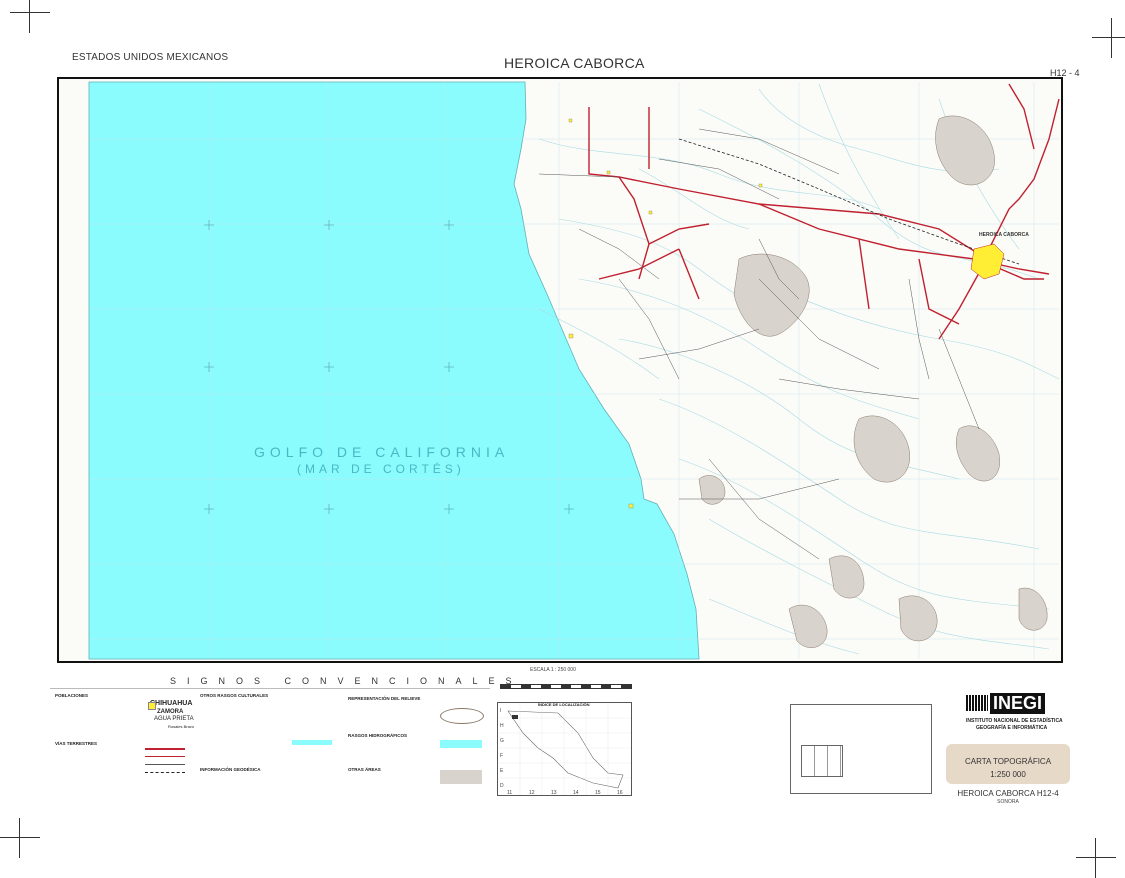  Describe the element at coordinates (510, 793) in the screenshot. I see `index-col-11: 11` at that location.